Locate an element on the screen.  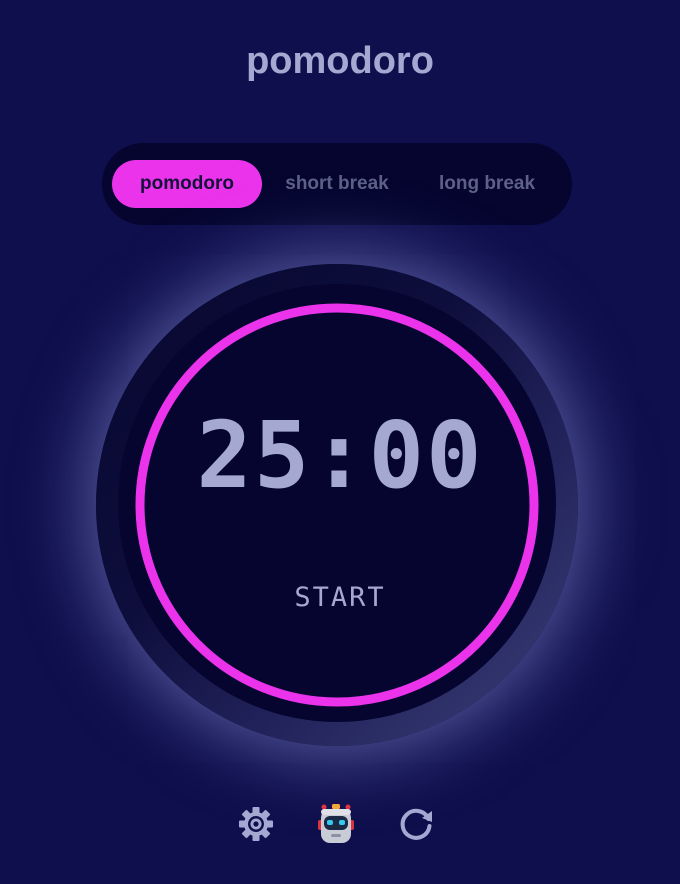
tab-pomodoro: pomodoro is located at coordinates (187, 184).